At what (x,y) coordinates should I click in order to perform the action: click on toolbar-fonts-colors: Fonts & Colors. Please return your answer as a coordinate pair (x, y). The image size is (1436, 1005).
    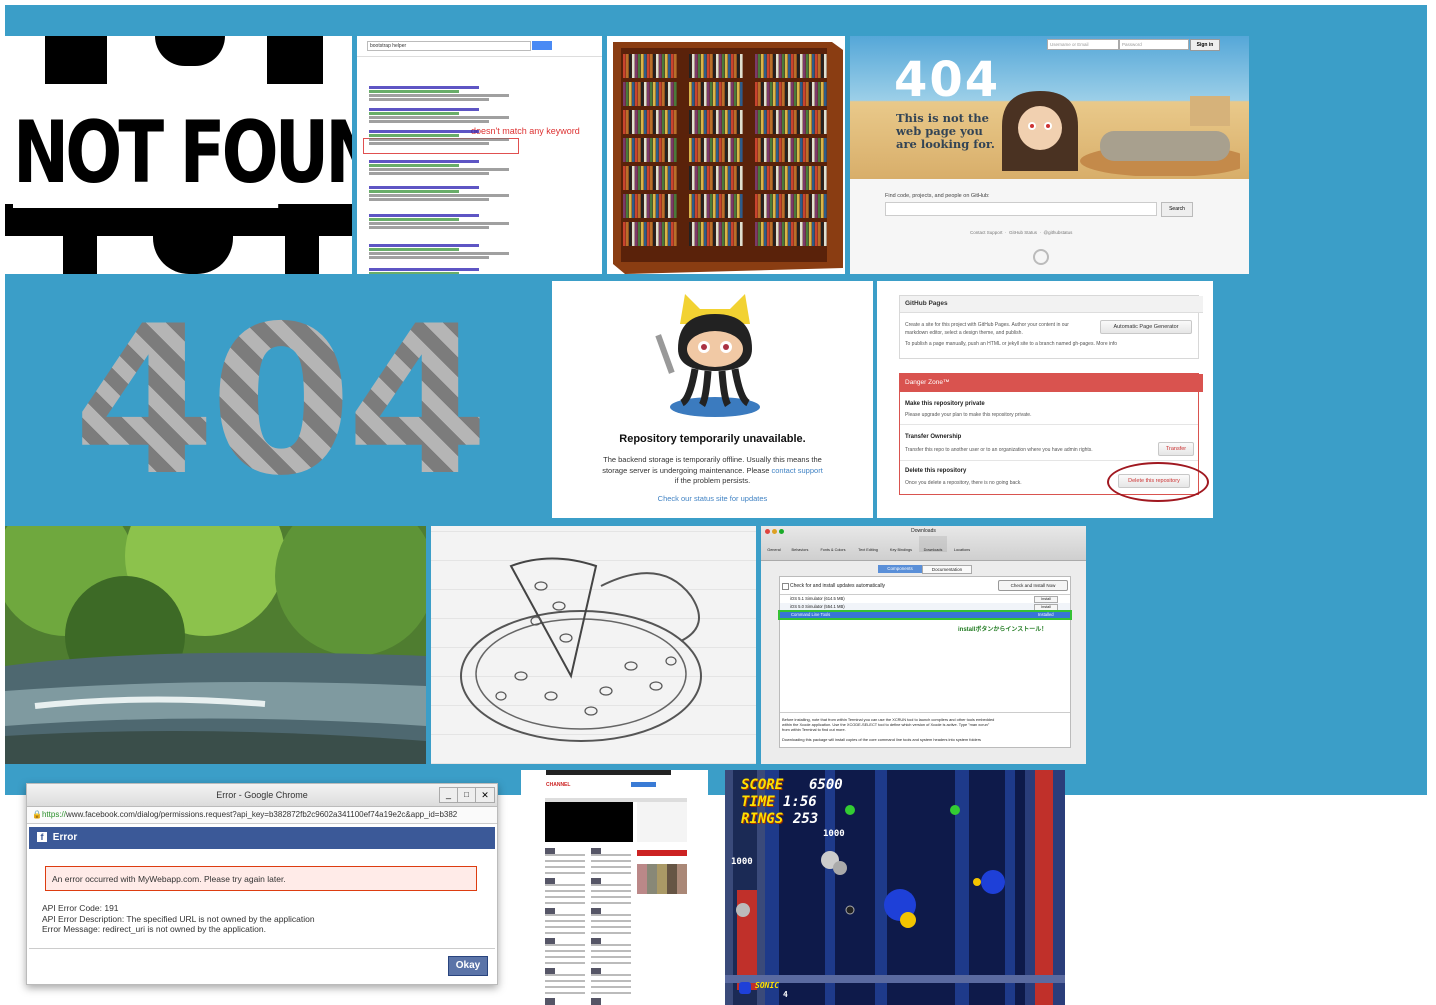
    Looking at the image, I should click on (833, 544).